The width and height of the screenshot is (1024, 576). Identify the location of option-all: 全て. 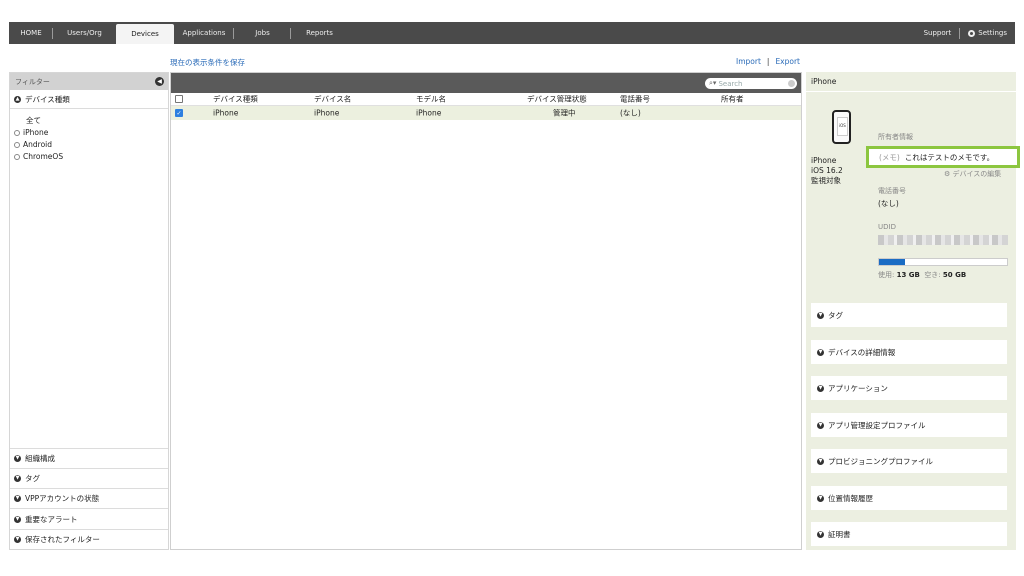
(91, 121).